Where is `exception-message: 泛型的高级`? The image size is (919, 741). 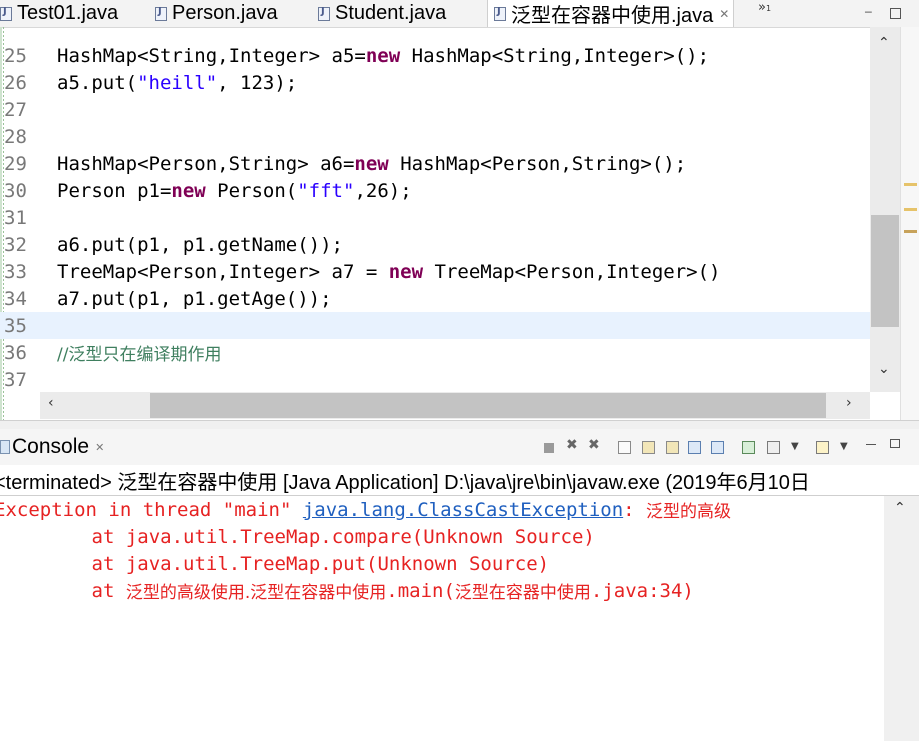 exception-message: 泛型的高级 is located at coordinates (689, 512).